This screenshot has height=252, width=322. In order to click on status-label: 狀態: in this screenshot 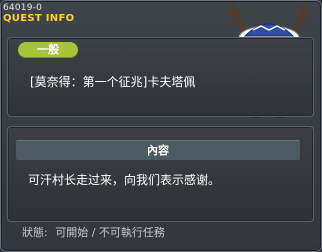, I will do `click(35, 232)`.